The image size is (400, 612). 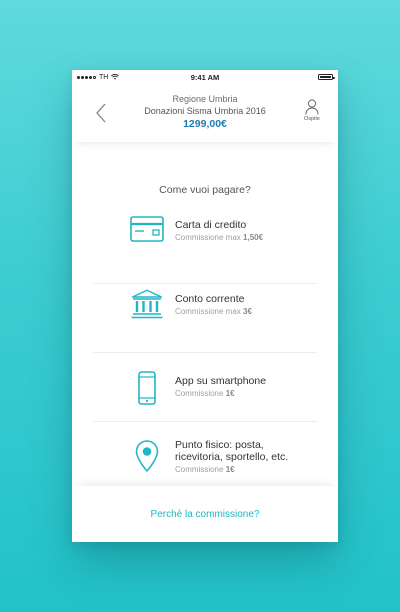 I want to click on battery-icon, so click(x=326, y=77).